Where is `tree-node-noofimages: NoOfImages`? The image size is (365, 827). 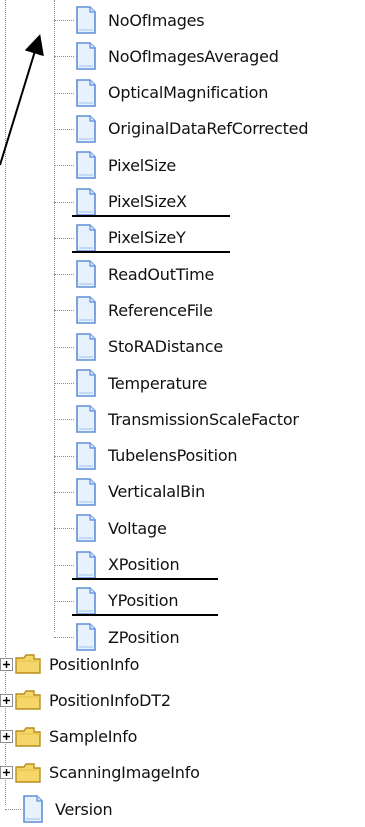
tree-node-noofimages: NoOfImages is located at coordinates (129, 20).